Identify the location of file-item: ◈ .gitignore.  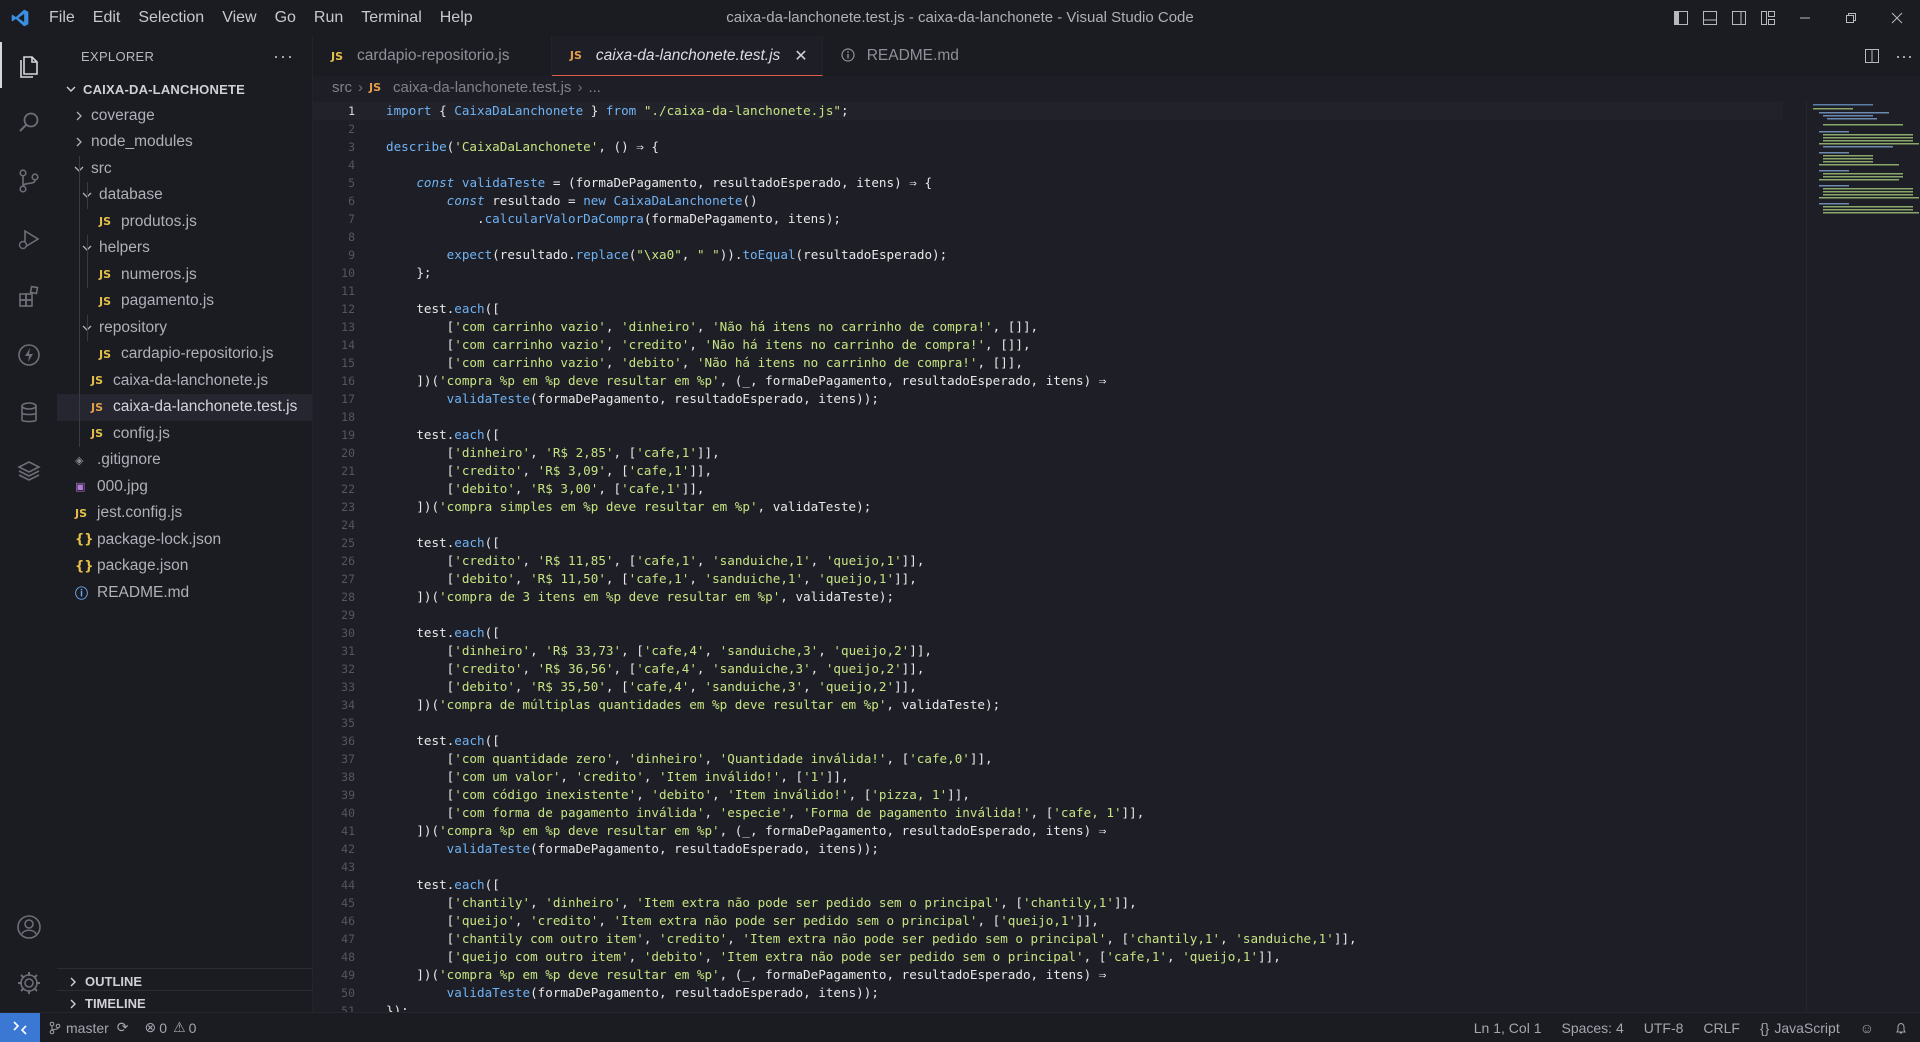
(184, 460).